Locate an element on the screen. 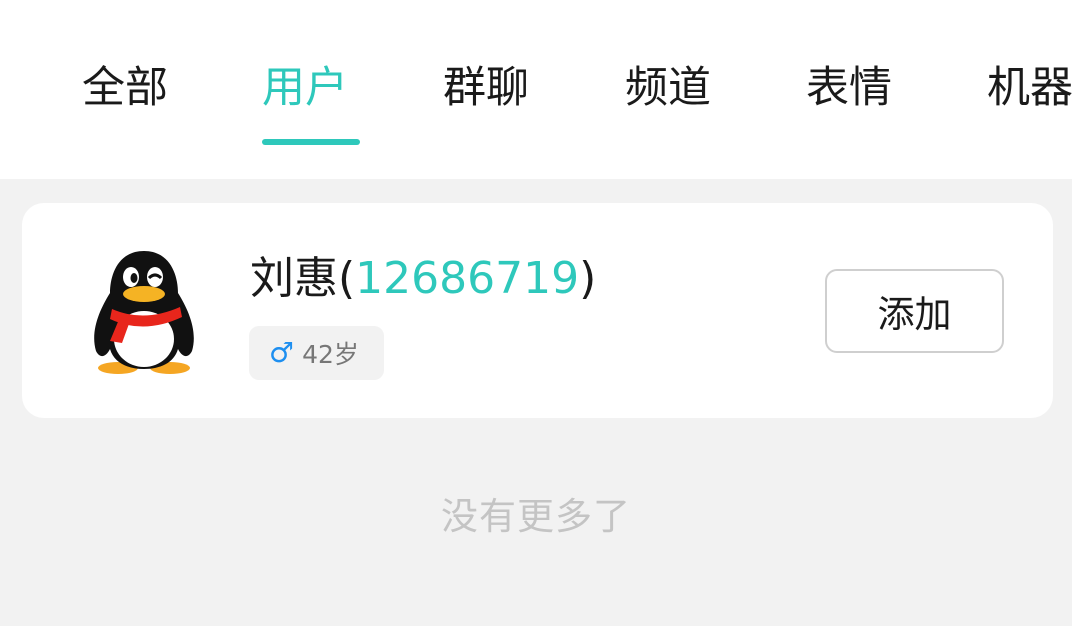 The width and height of the screenshot is (1072, 626). qq-number: 12686719 is located at coordinates (467, 278).